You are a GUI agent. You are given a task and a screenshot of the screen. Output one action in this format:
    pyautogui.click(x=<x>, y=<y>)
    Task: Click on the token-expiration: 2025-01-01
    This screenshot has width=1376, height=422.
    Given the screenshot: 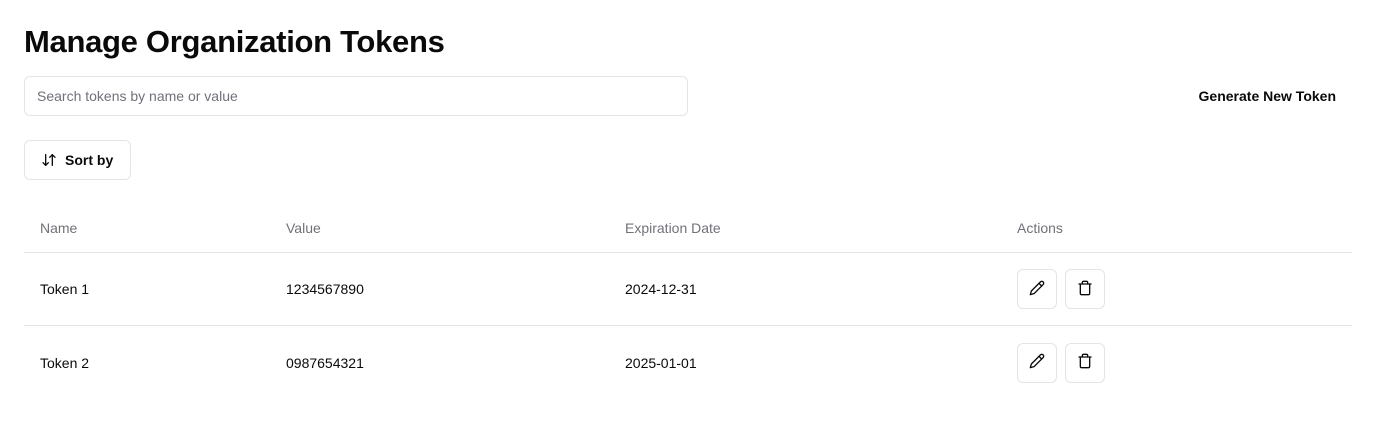 What is the action you would take?
    pyautogui.click(x=661, y=362)
    